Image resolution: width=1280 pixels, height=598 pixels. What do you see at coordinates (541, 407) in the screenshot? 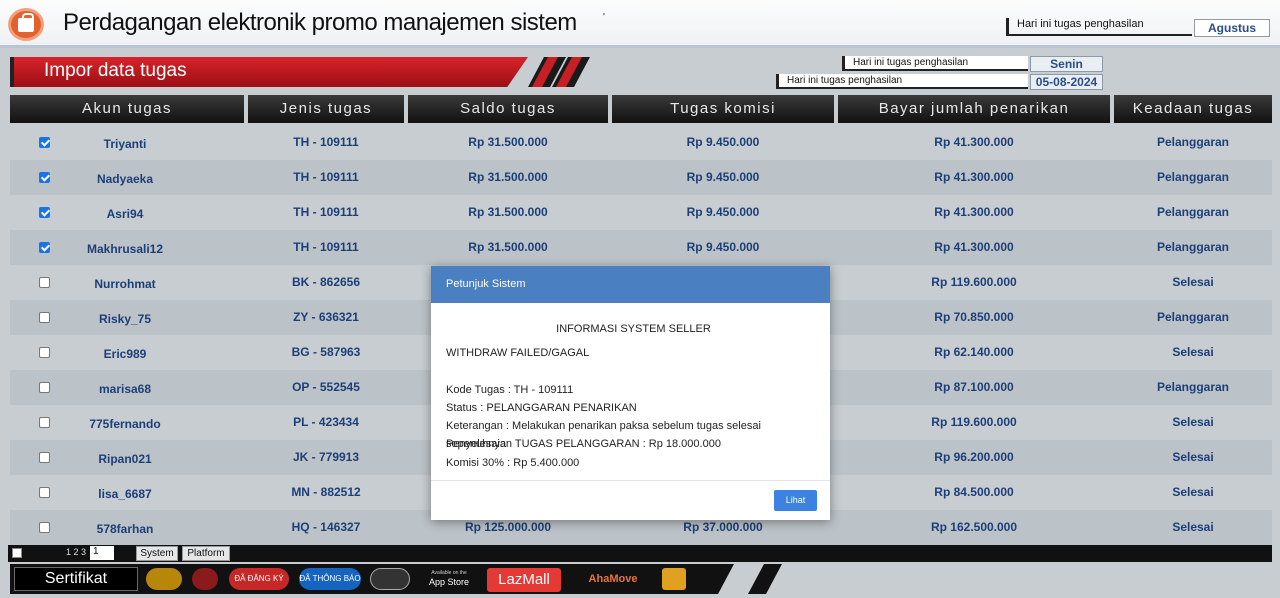
I see `dialog-status: Status : PELANGGARAN PENARIKAN` at bounding box center [541, 407].